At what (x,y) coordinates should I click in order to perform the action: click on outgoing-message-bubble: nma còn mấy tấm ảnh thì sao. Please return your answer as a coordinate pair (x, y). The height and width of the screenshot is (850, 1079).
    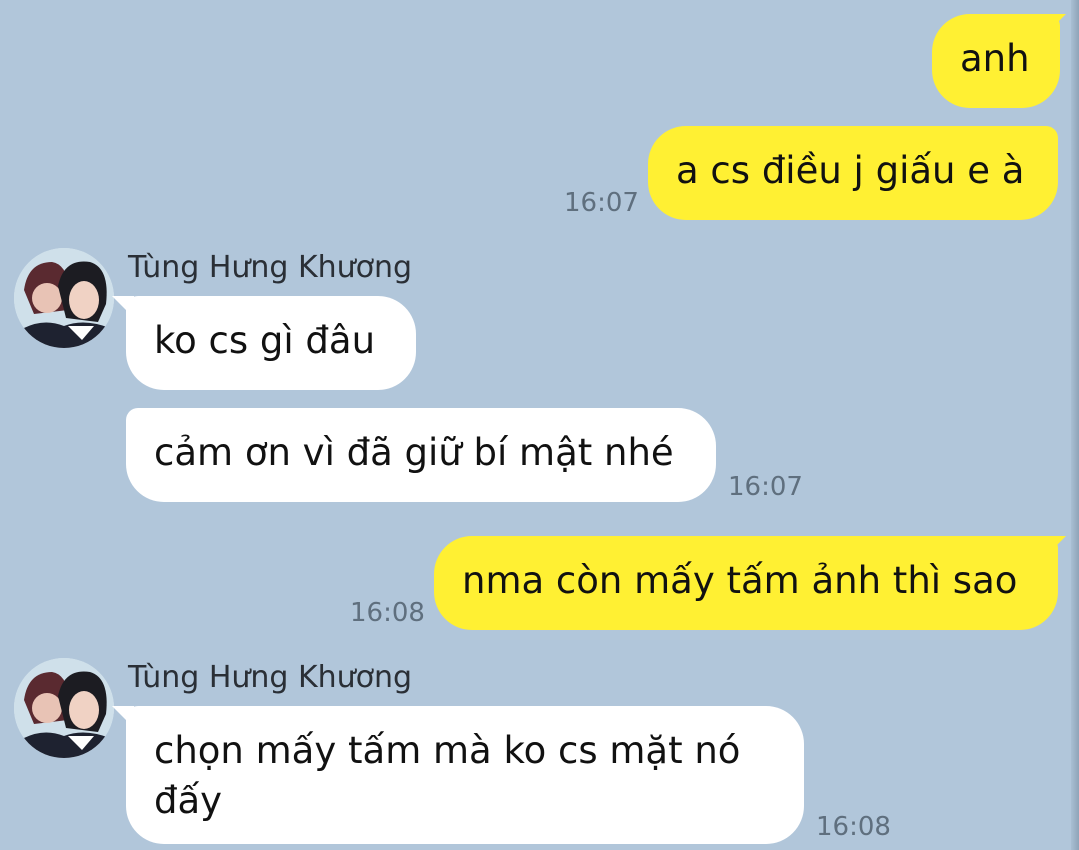
    Looking at the image, I should click on (746, 583).